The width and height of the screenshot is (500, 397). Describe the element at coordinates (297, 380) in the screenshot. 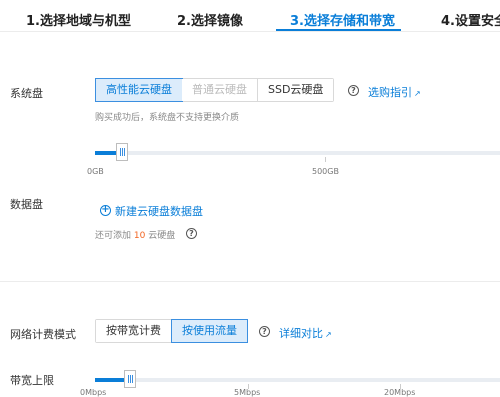

I see `bandwidth-slider-track` at that location.